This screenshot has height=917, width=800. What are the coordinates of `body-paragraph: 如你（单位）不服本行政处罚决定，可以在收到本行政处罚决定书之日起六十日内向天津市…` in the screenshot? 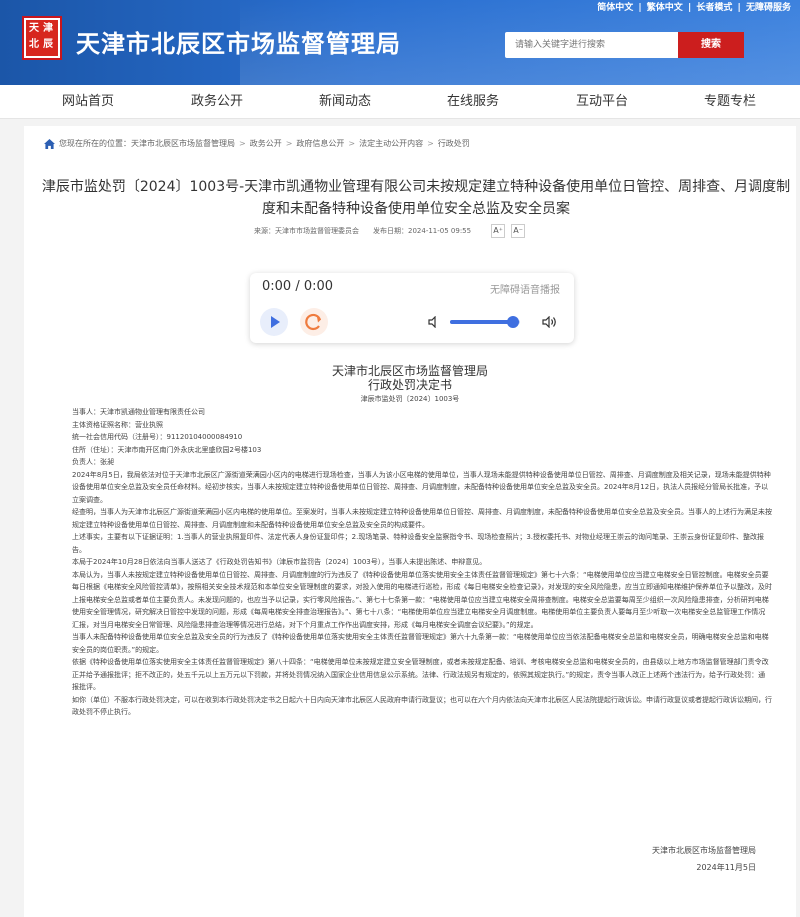 It's located at (422, 706).